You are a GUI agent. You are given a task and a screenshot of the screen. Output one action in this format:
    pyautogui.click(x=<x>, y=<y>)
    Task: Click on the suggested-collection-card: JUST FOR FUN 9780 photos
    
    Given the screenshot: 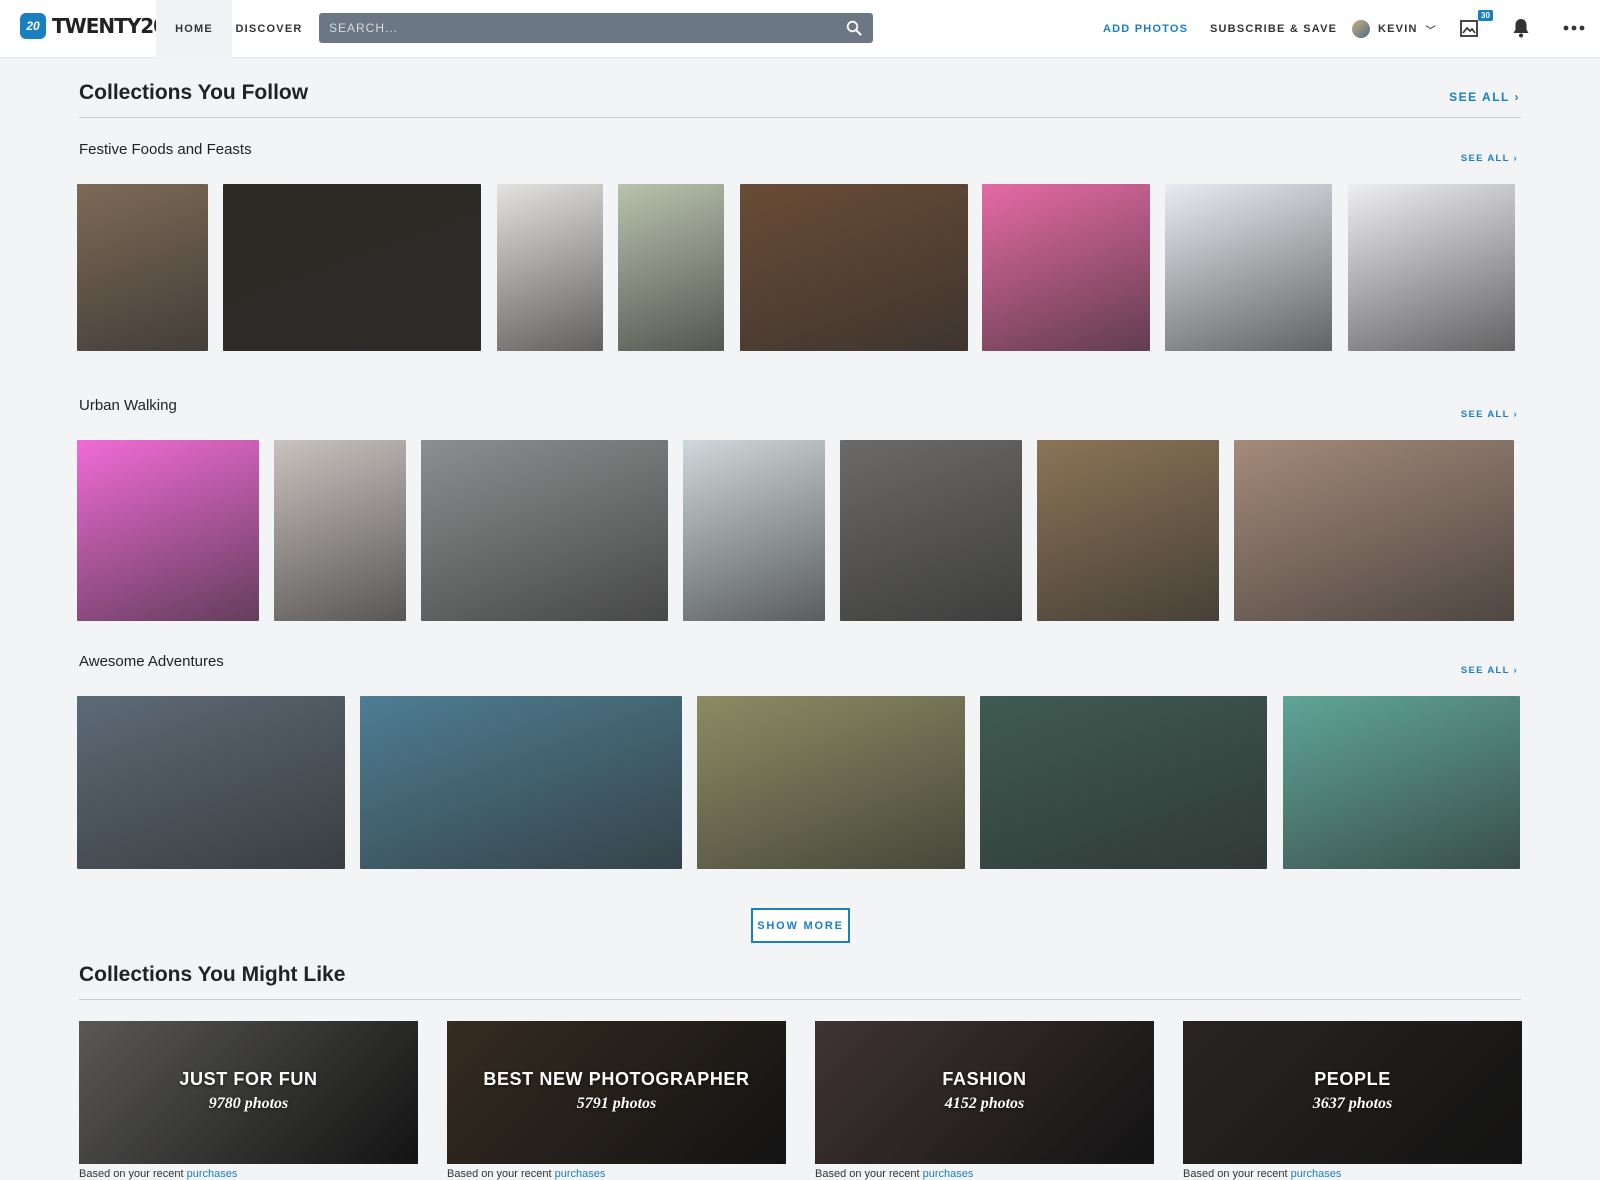 What is the action you would take?
    pyautogui.click(x=248, y=1092)
    